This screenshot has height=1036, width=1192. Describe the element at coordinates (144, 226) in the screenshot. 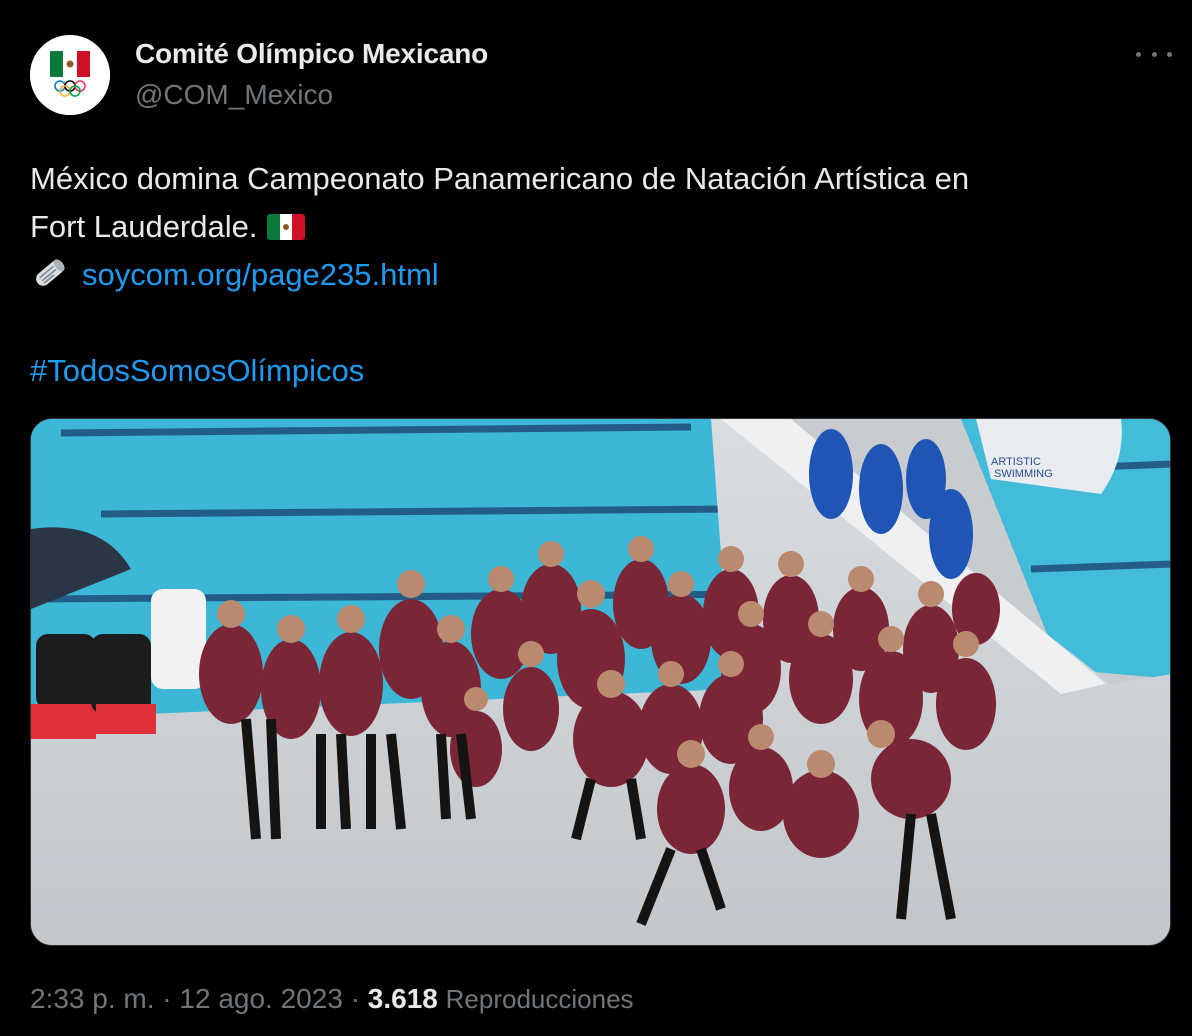

I see `tweet-line-2-text: Fort Lauderdale.` at that location.